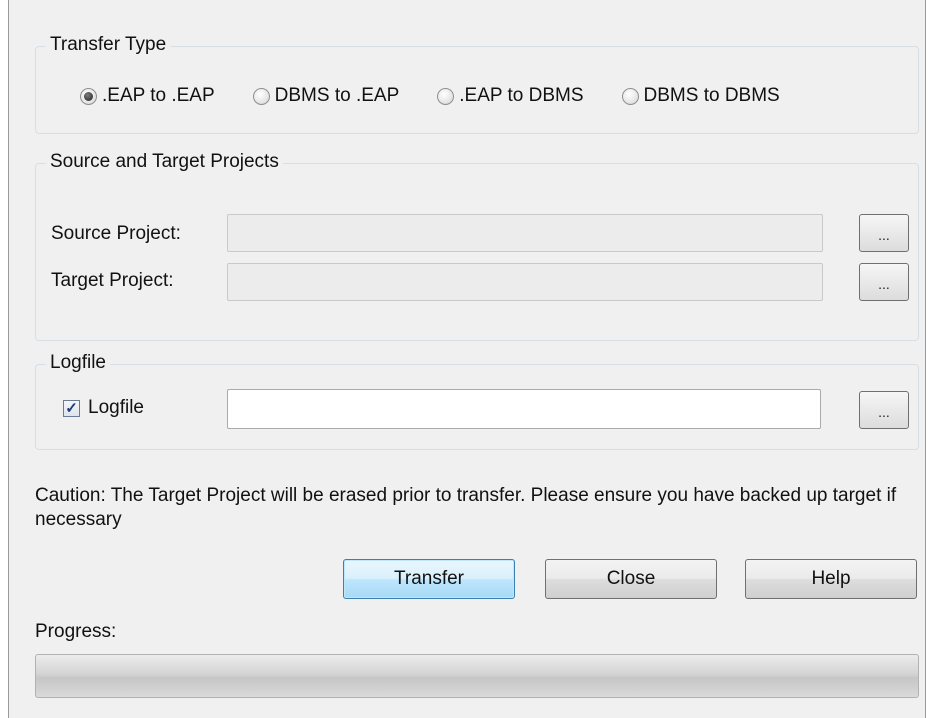  I want to click on radio-eap-to-eap: .EAP to .EAP, so click(147, 96).